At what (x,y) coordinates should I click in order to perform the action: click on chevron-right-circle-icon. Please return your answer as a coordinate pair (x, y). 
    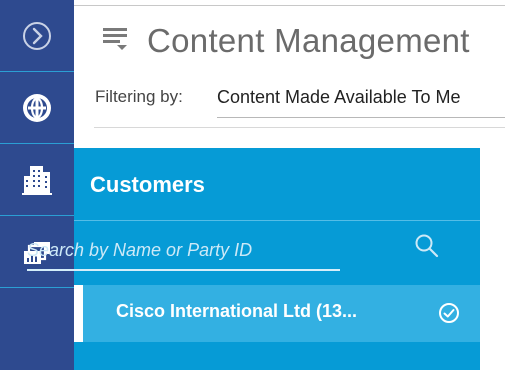
    Looking at the image, I should click on (37, 35).